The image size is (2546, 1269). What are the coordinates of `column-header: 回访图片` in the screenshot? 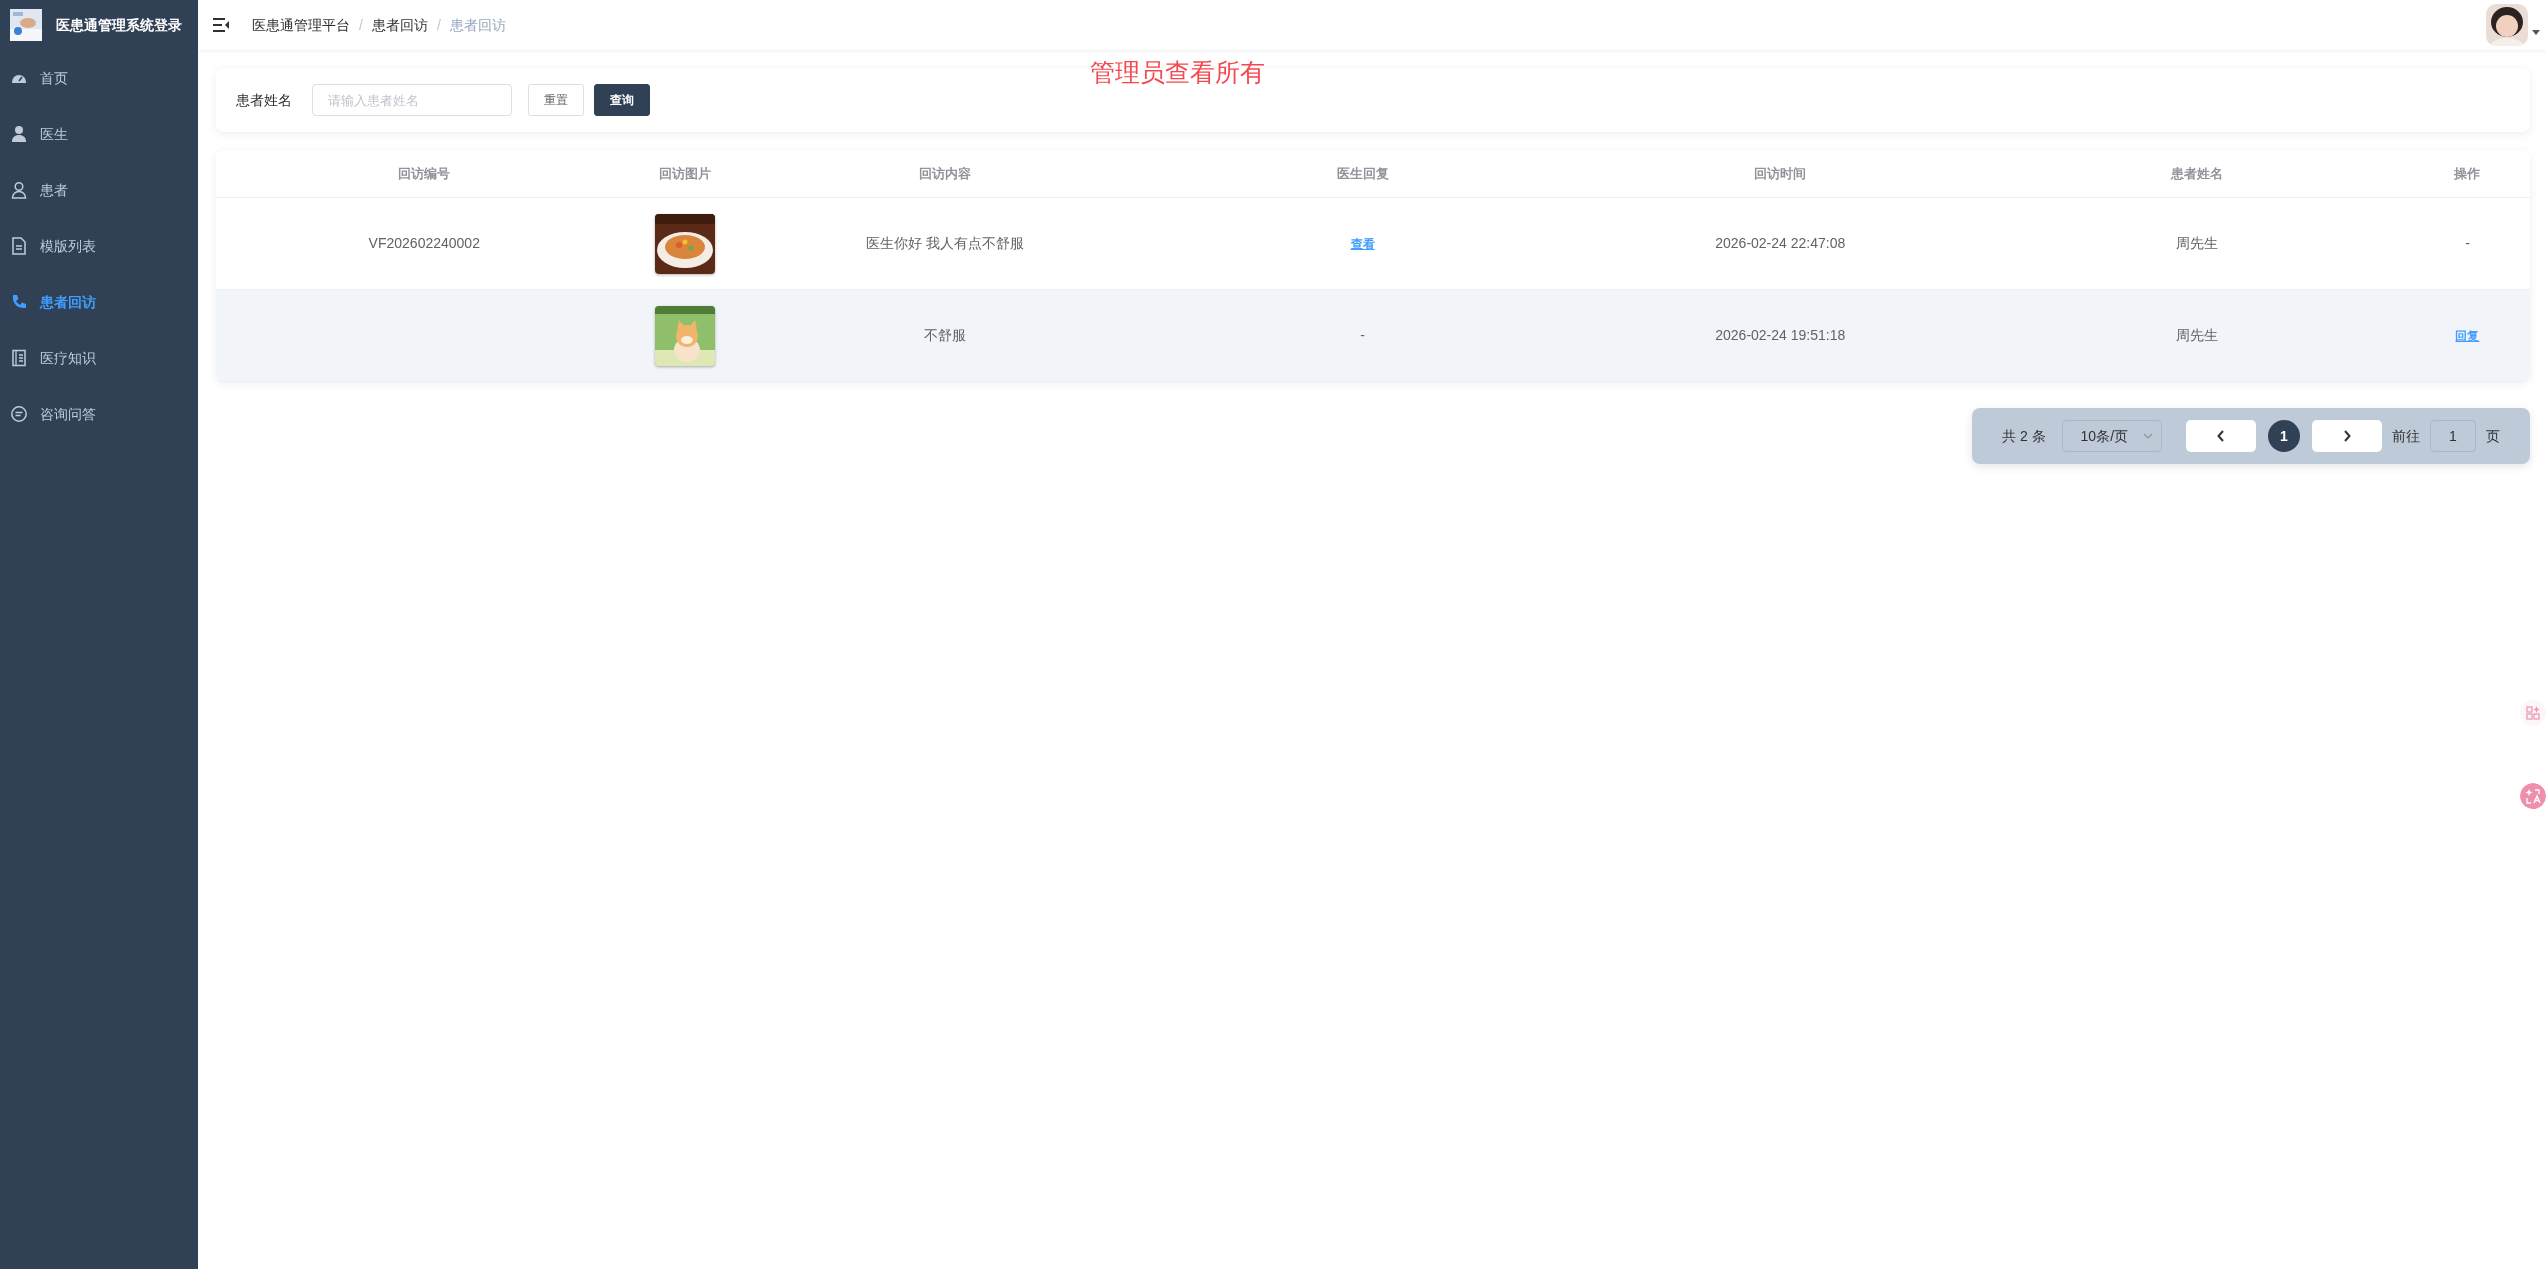 It's located at (684, 173).